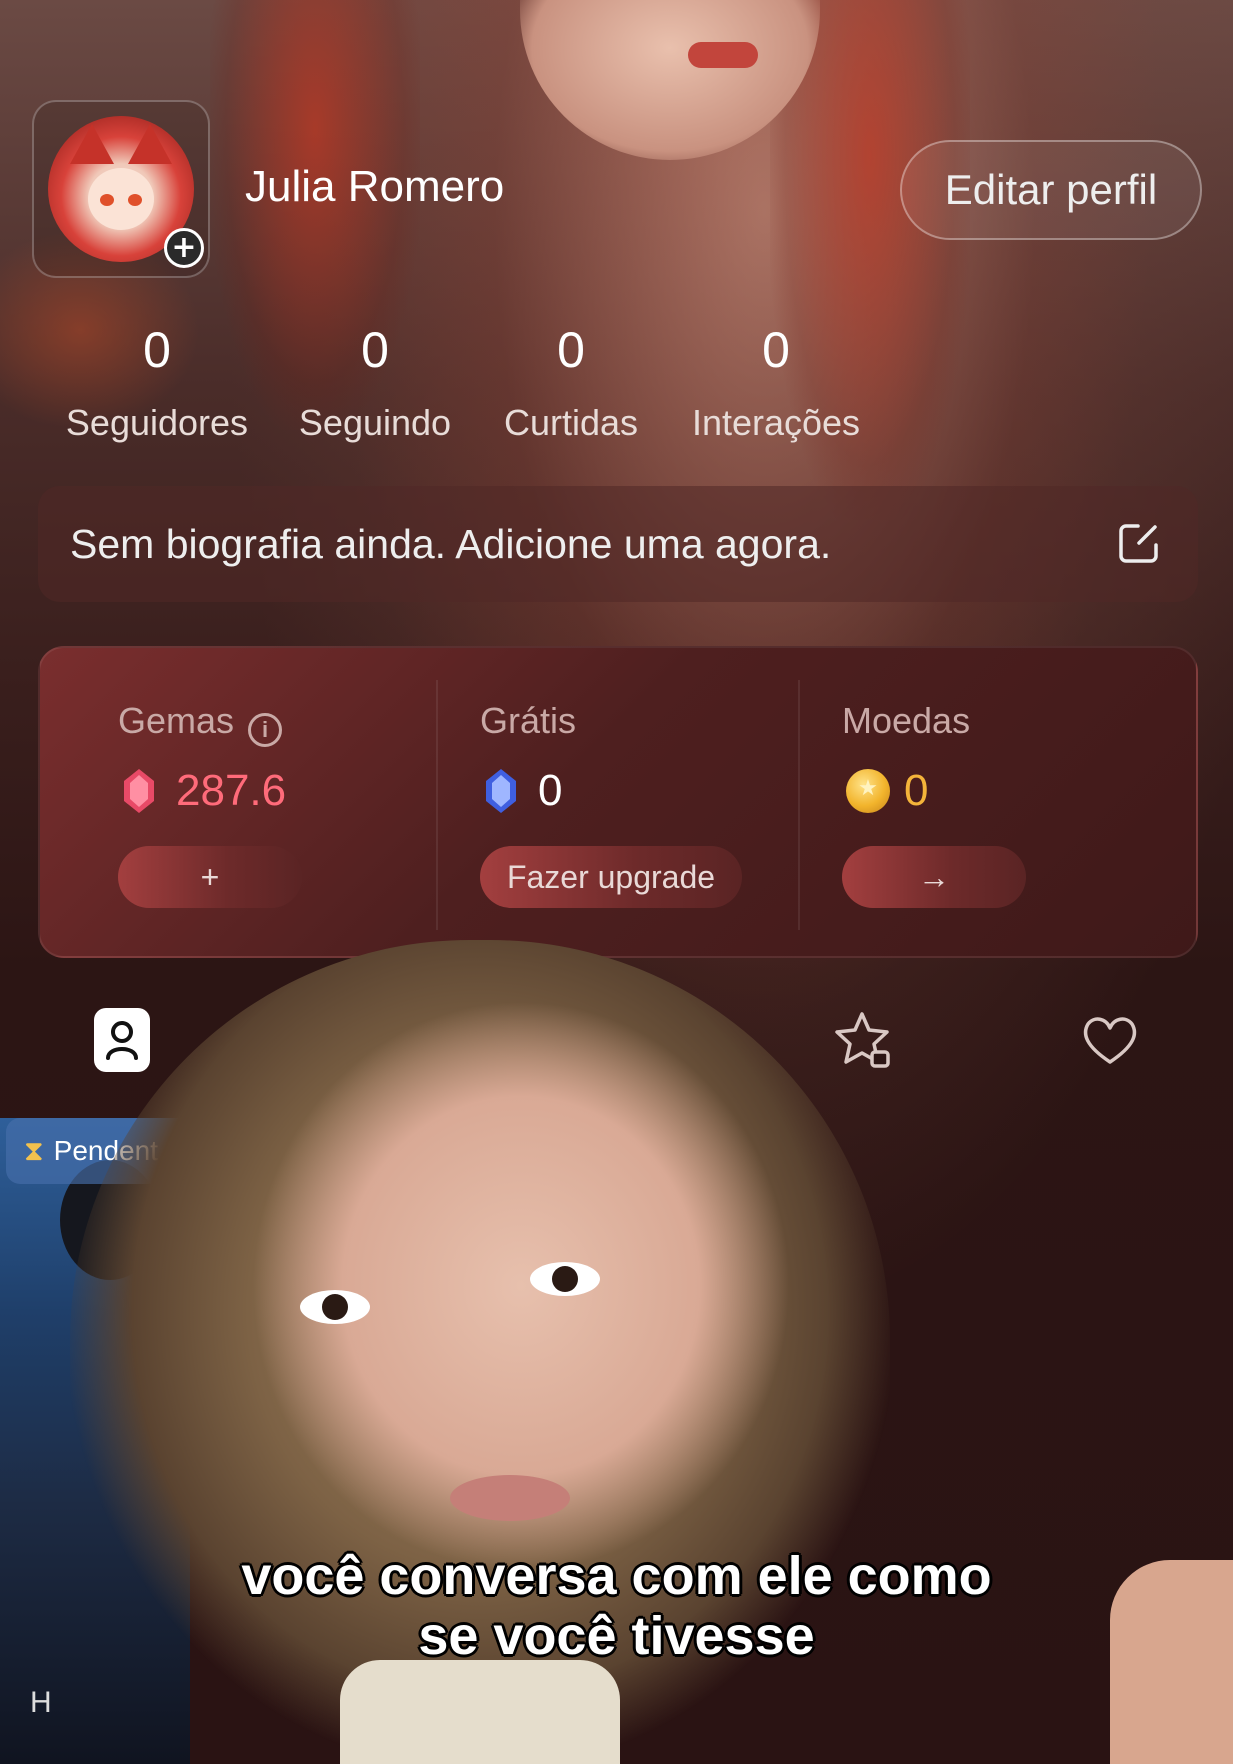 This screenshot has width=1233, height=1764. I want to click on coins-value-row: 0, so click(887, 791).